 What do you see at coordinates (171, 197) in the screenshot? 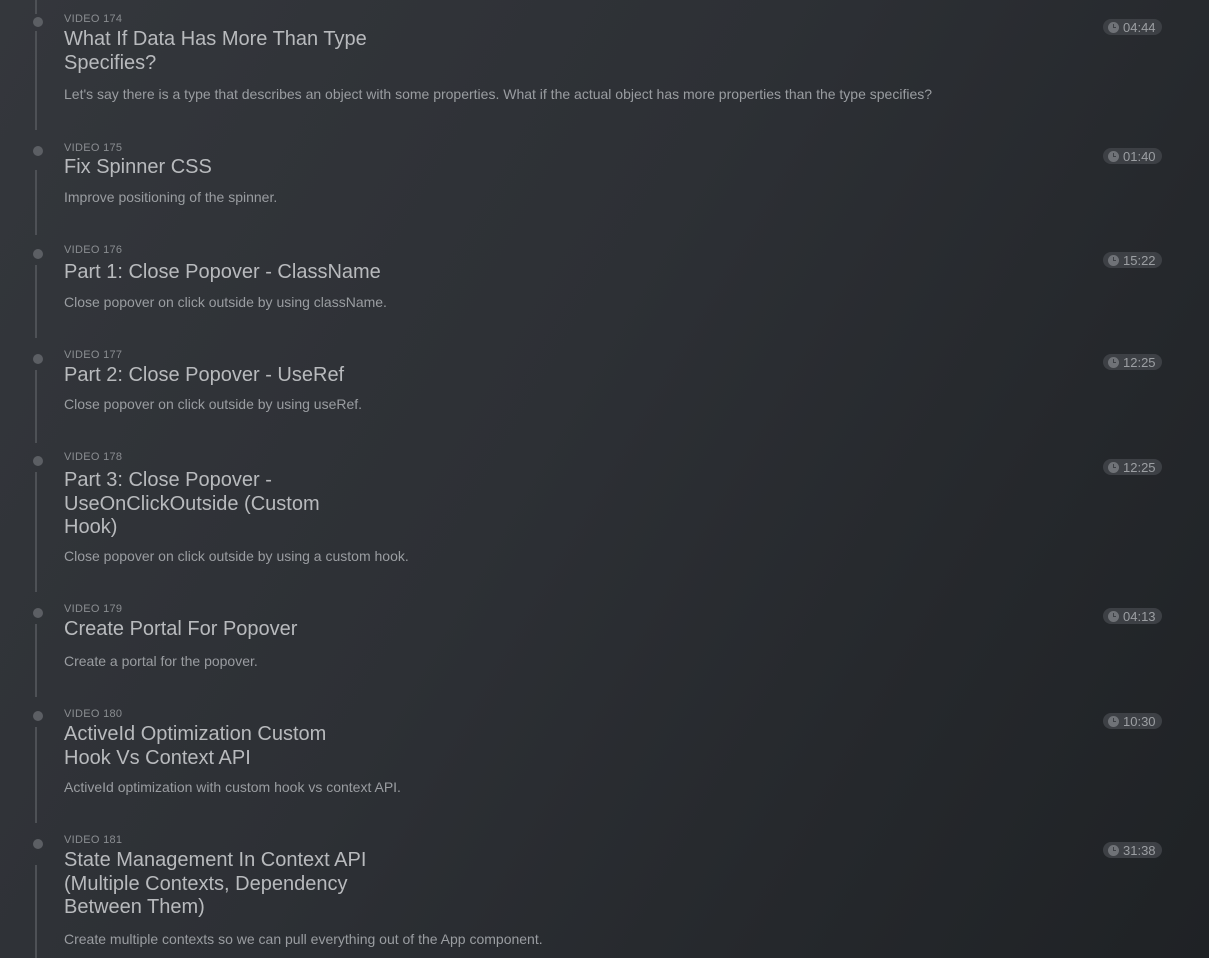
I see `video-description: Improve positioning of the spinner.` at bounding box center [171, 197].